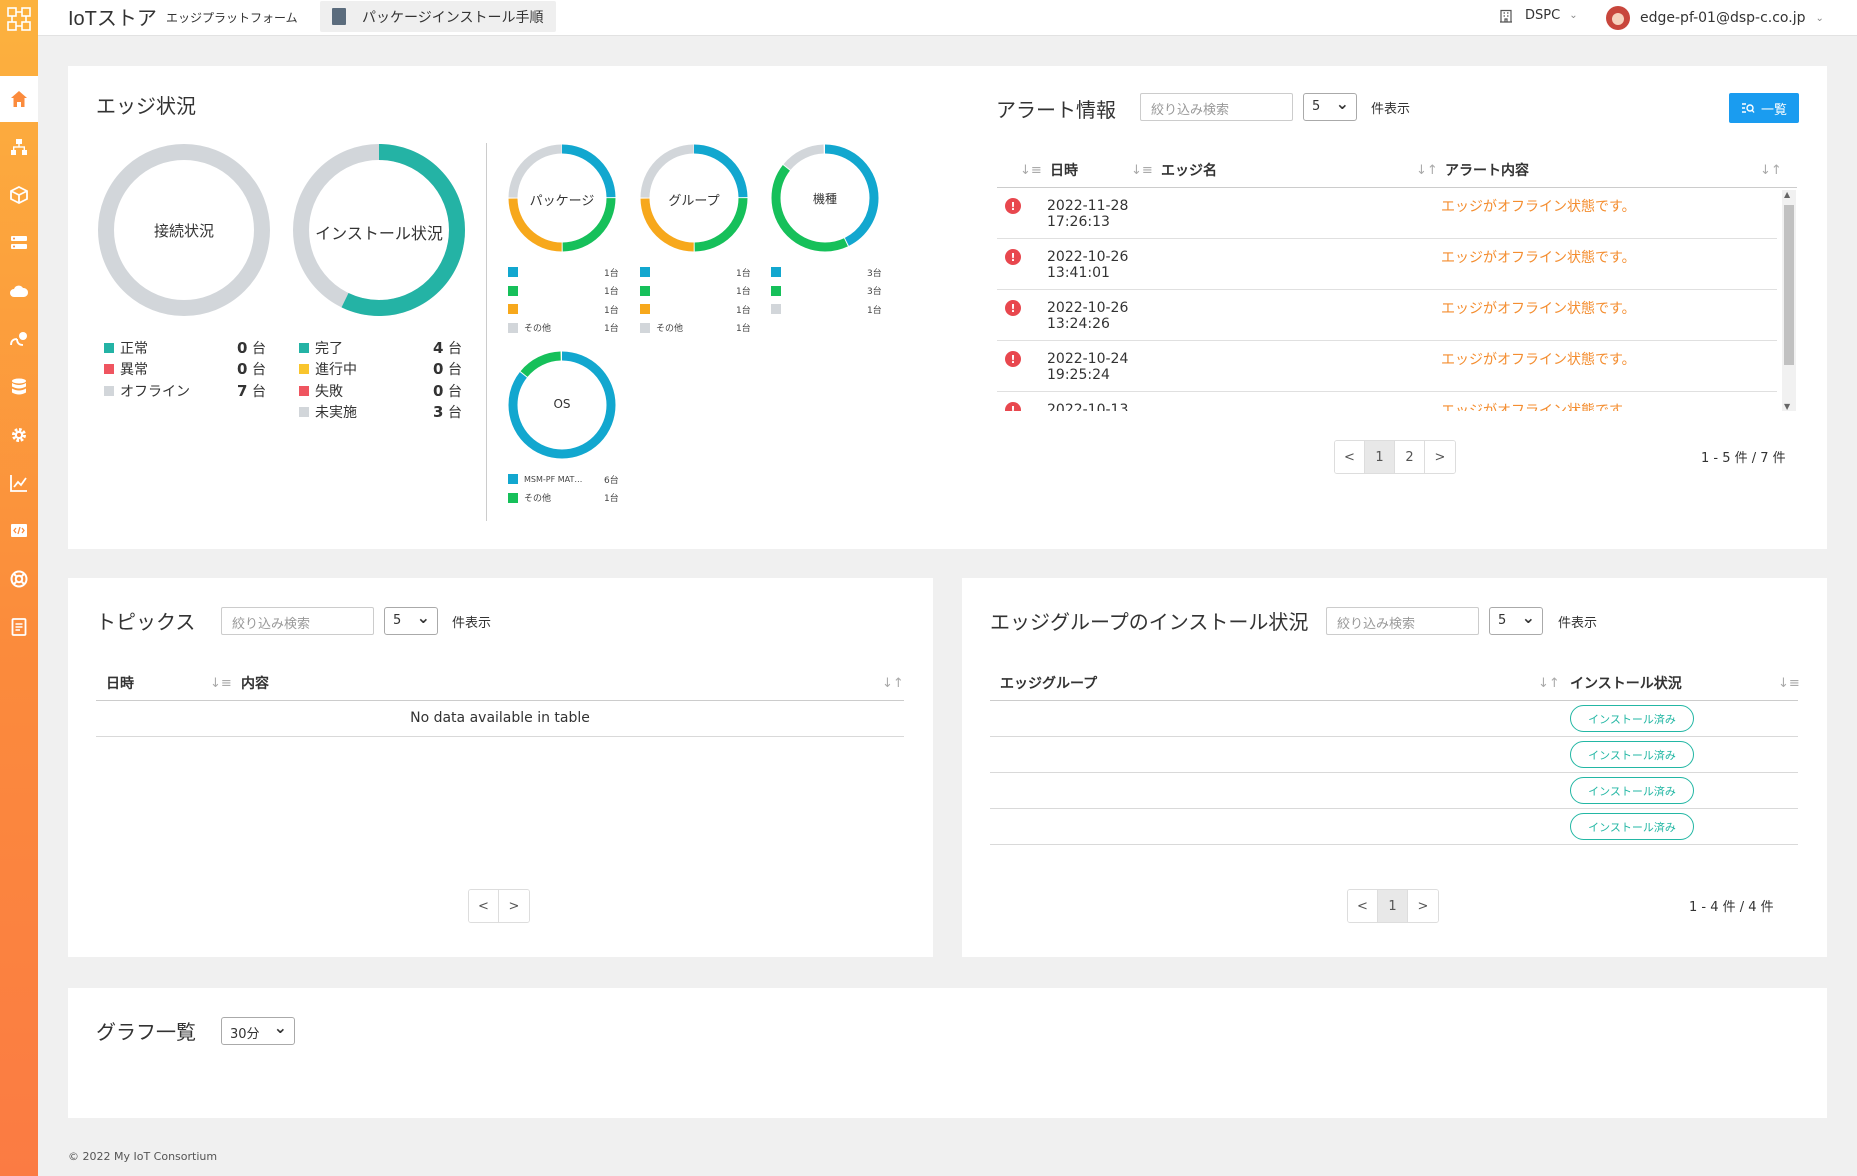 The width and height of the screenshot is (1857, 1176). Describe the element at coordinates (1387, 315) in the screenshot. I see `table-row: ! 2022-10-26 13:24:26 エッジがオフライン状態です。` at that location.